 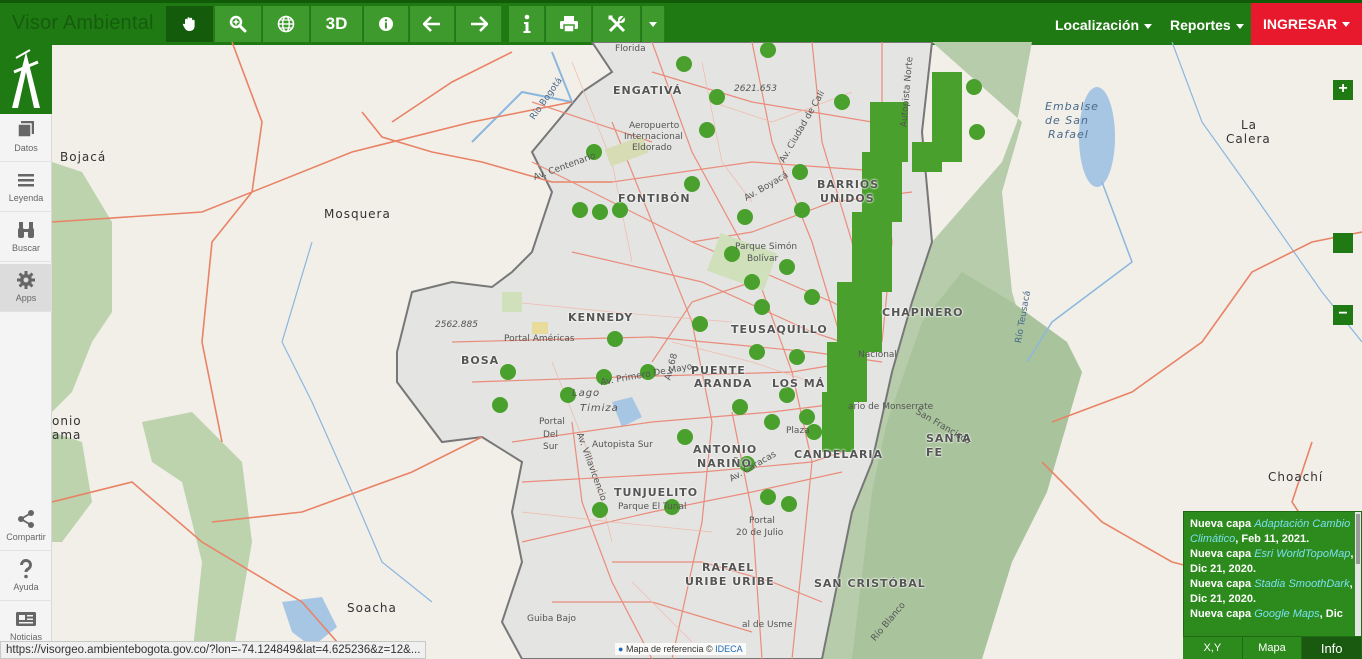 I want to click on map-label-bolivar: Bolívar, so click(x=763, y=259).